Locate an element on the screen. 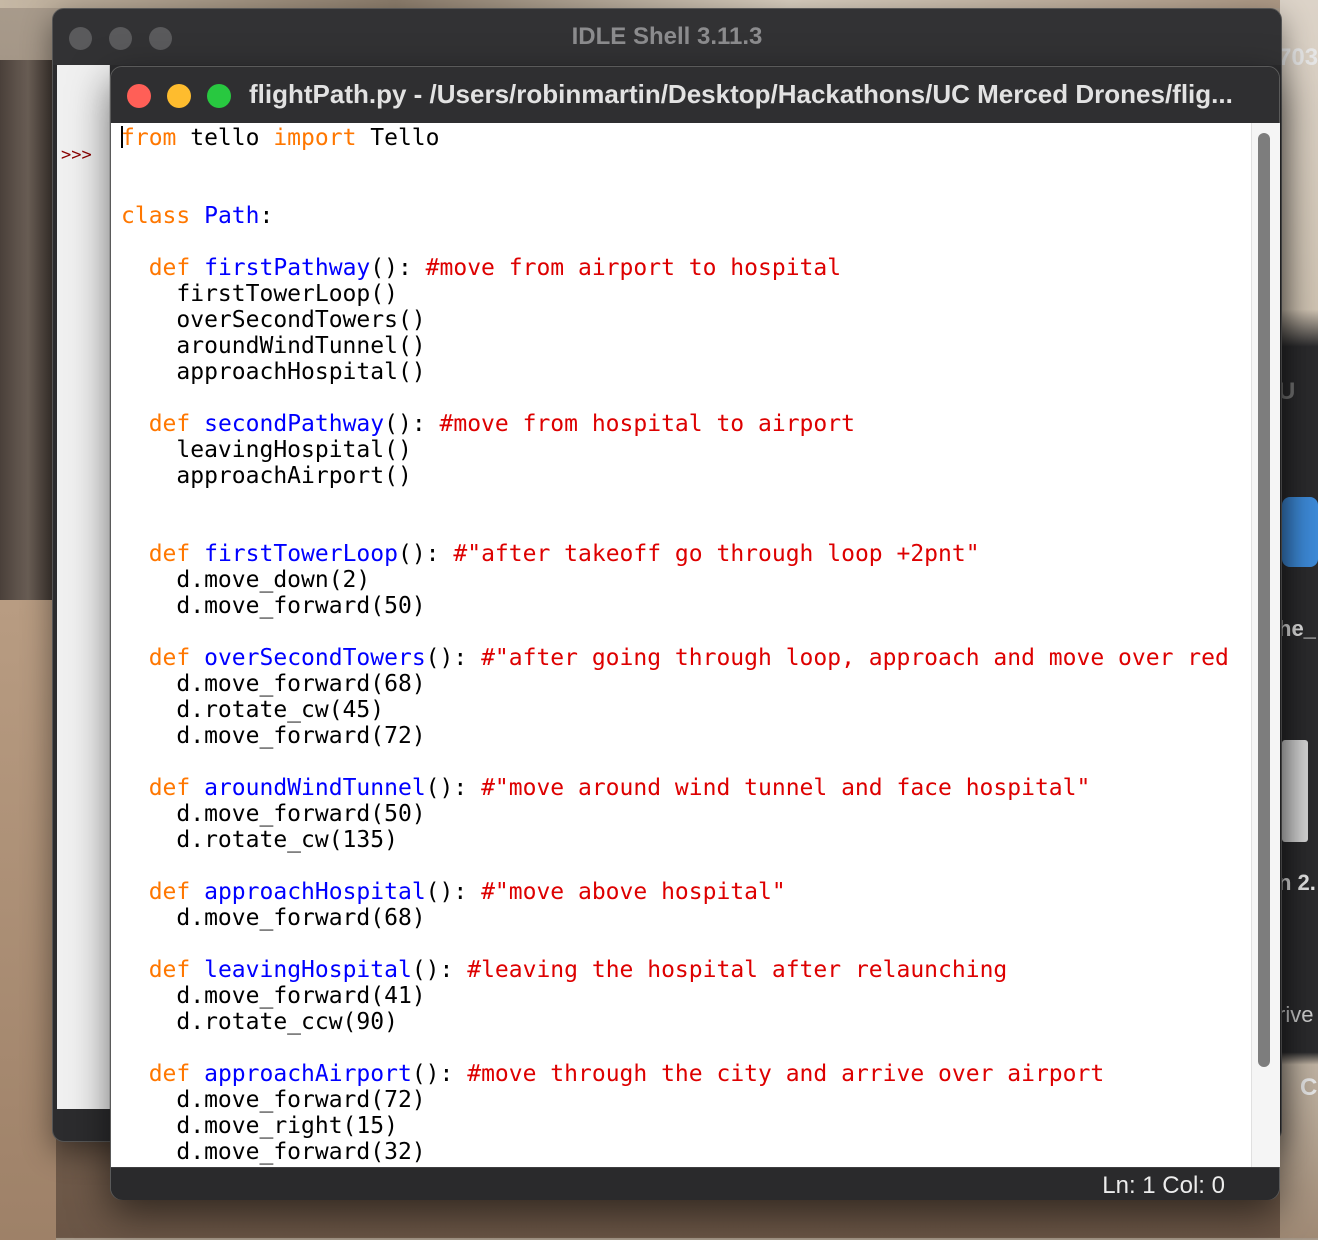  background-text: C is located at coordinates (1309, 1087).